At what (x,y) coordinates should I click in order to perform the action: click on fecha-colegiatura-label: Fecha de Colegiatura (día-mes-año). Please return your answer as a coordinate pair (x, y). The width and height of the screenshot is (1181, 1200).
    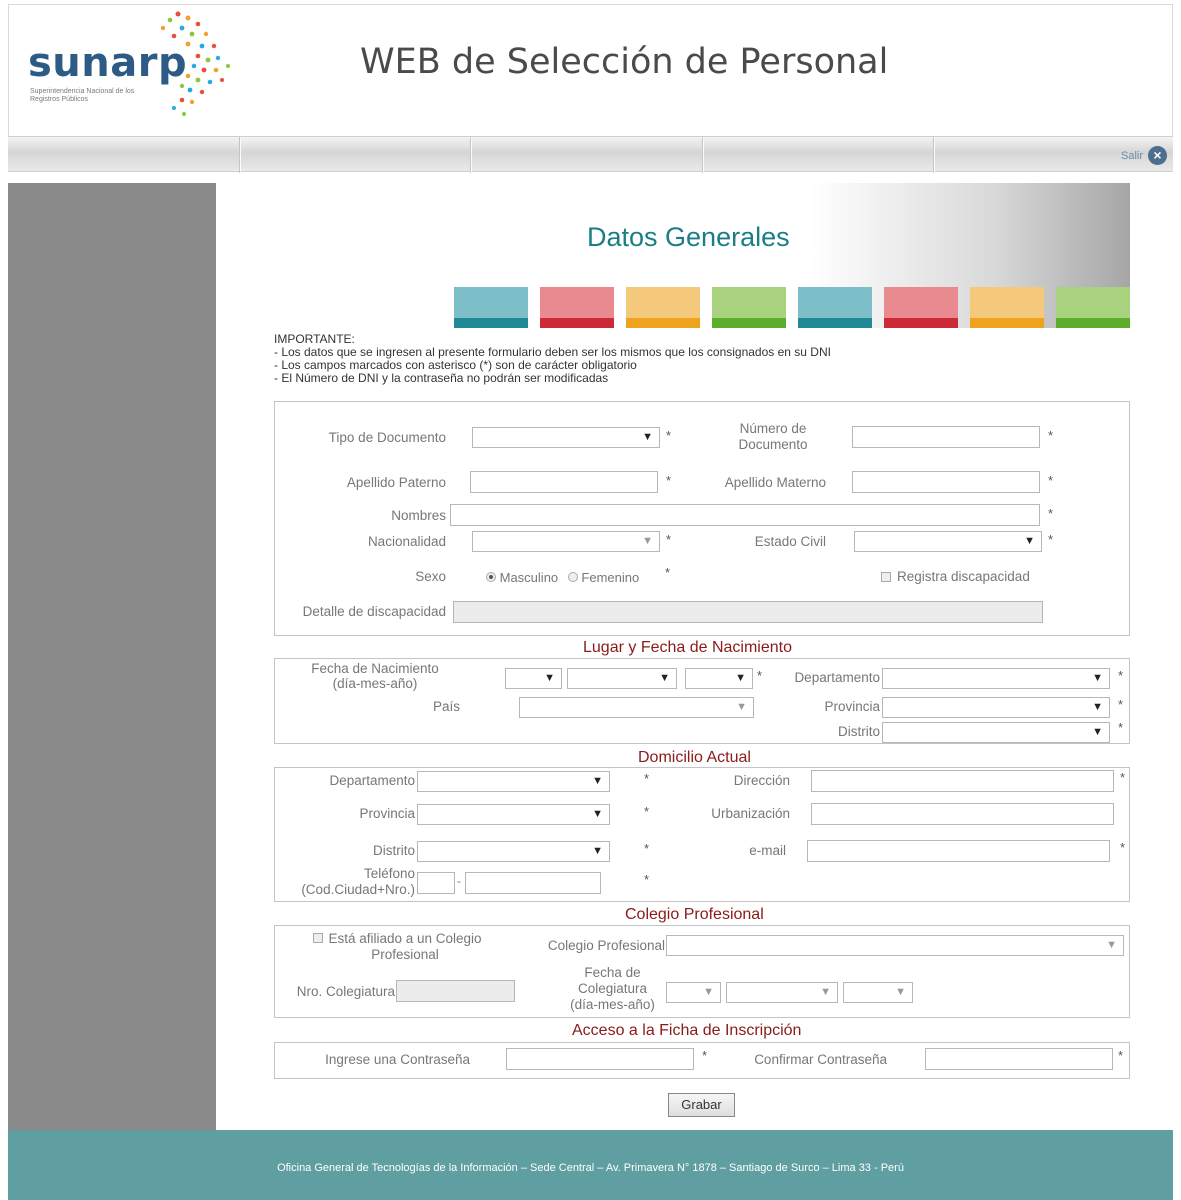
    Looking at the image, I should click on (612, 989).